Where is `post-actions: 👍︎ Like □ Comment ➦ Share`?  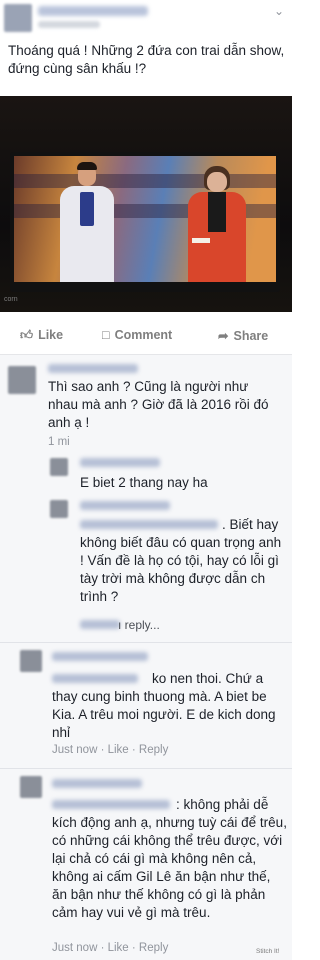 post-actions: 👍︎ Like □ Comment ➦ Share is located at coordinates (146, 336).